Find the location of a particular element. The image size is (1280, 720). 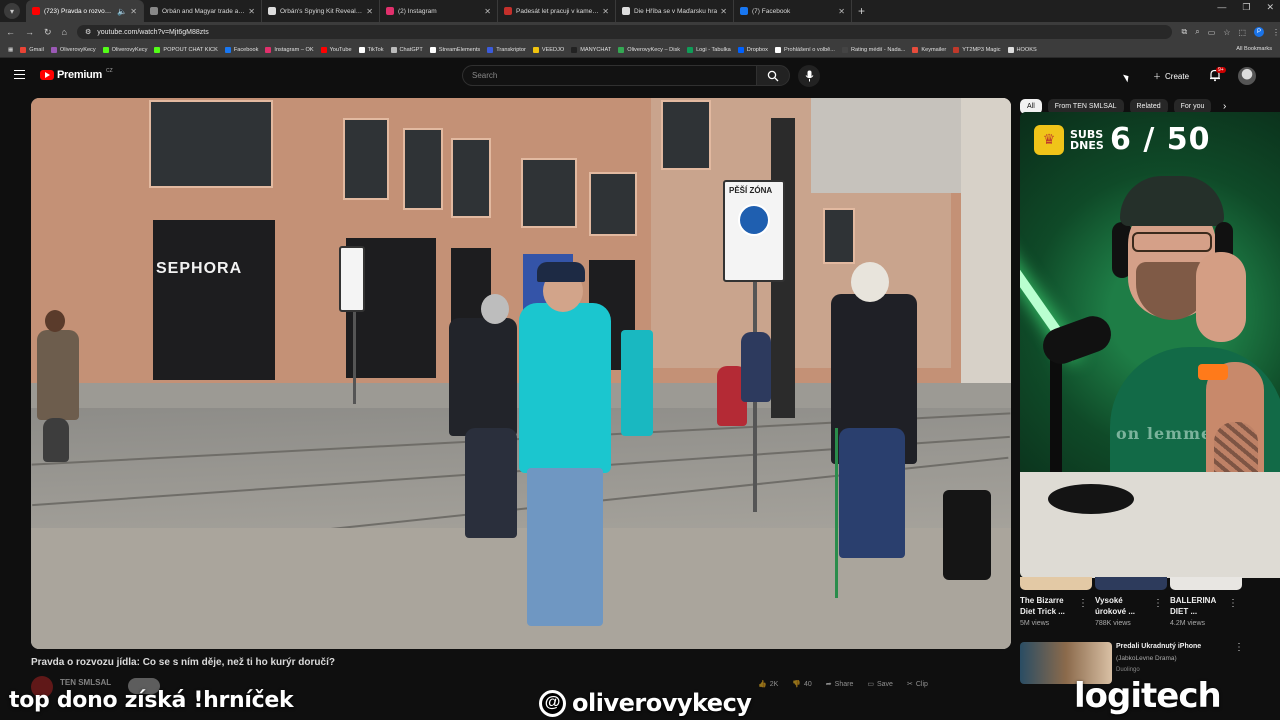

bookmark: Logi - Tabulka is located at coordinates (709, 49).